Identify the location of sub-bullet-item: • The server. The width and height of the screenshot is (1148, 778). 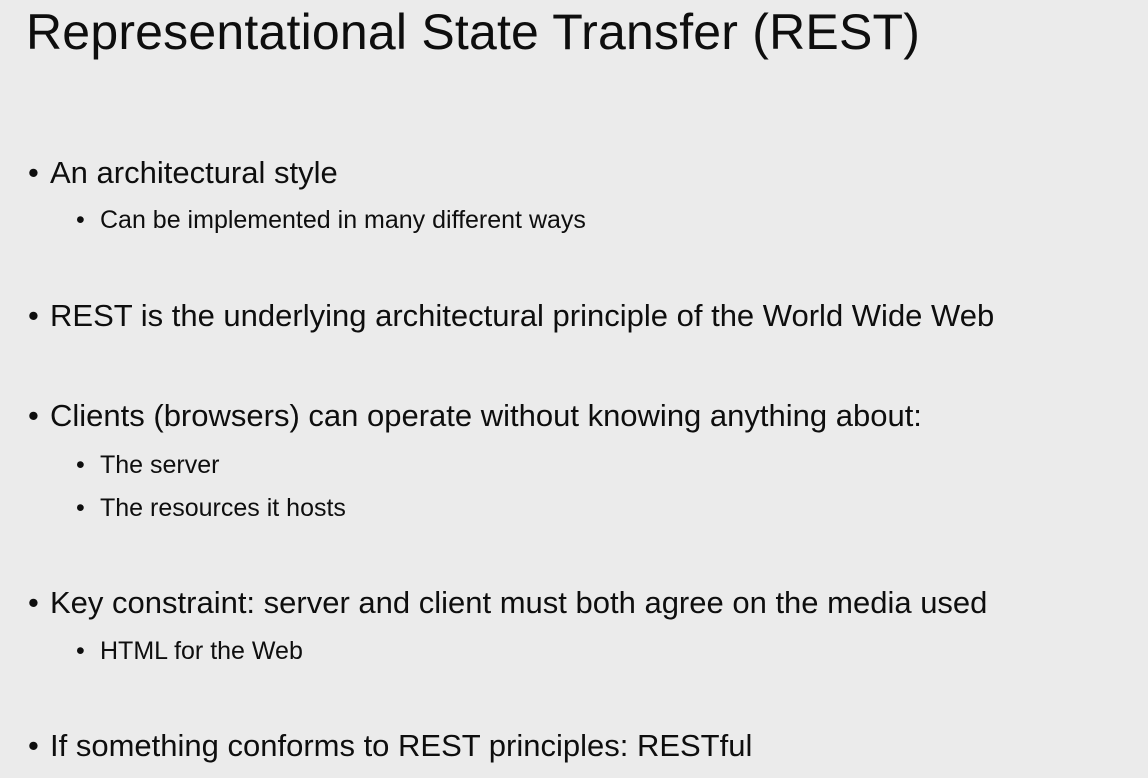
(147, 465).